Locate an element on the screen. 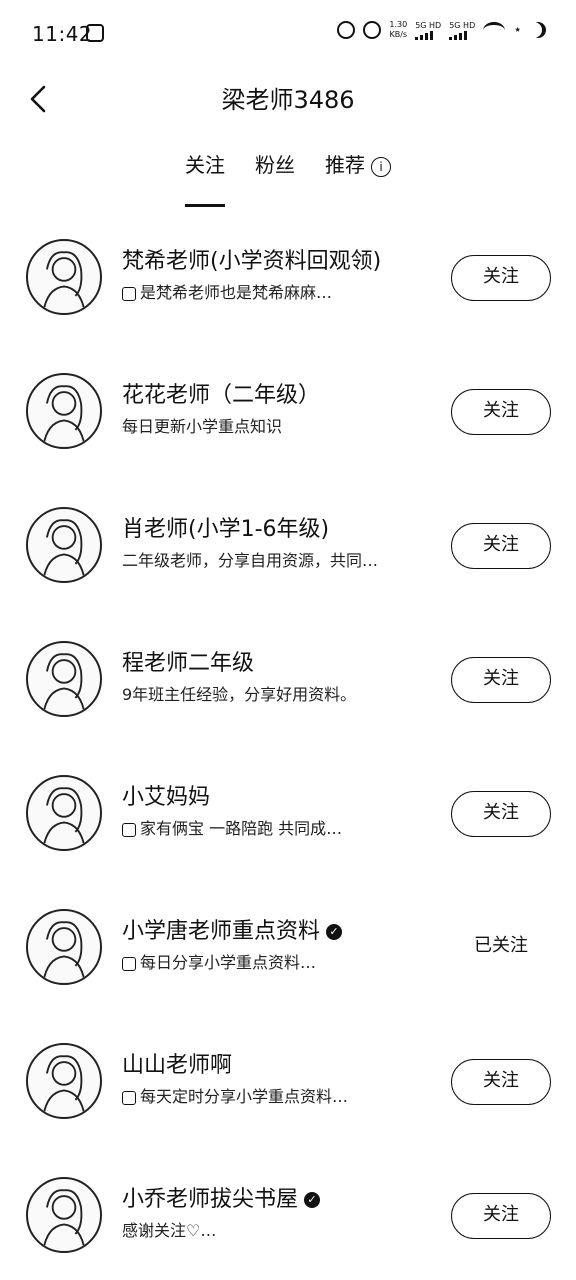 This screenshot has height=1280, width=576. tab-bar: 关注 粉丝 推荐 i is located at coordinates (288, 176).